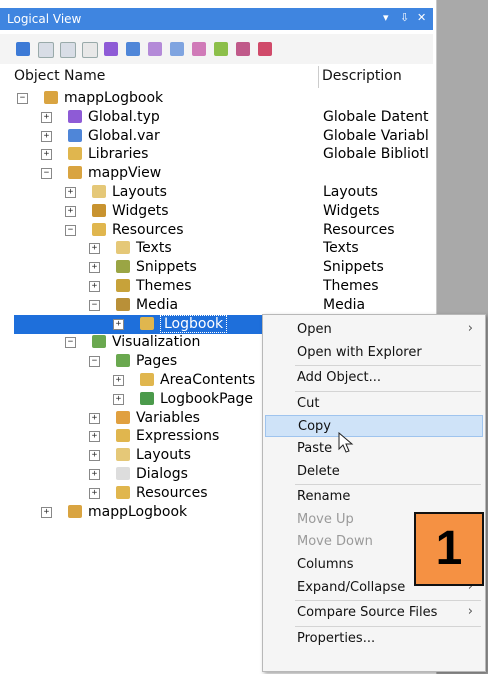 This screenshot has height=674, width=488. What do you see at coordinates (177, 49) in the screenshot?
I see `var-icon` at bounding box center [177, 49].